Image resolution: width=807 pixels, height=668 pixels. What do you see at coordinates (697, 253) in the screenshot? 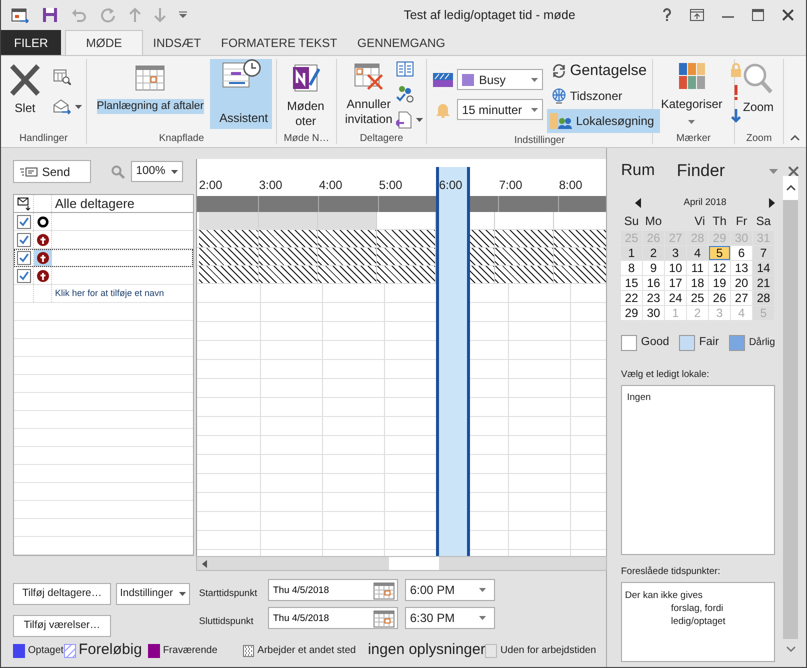
I see `calendar-day: 4` at bounding box center [697, 253].